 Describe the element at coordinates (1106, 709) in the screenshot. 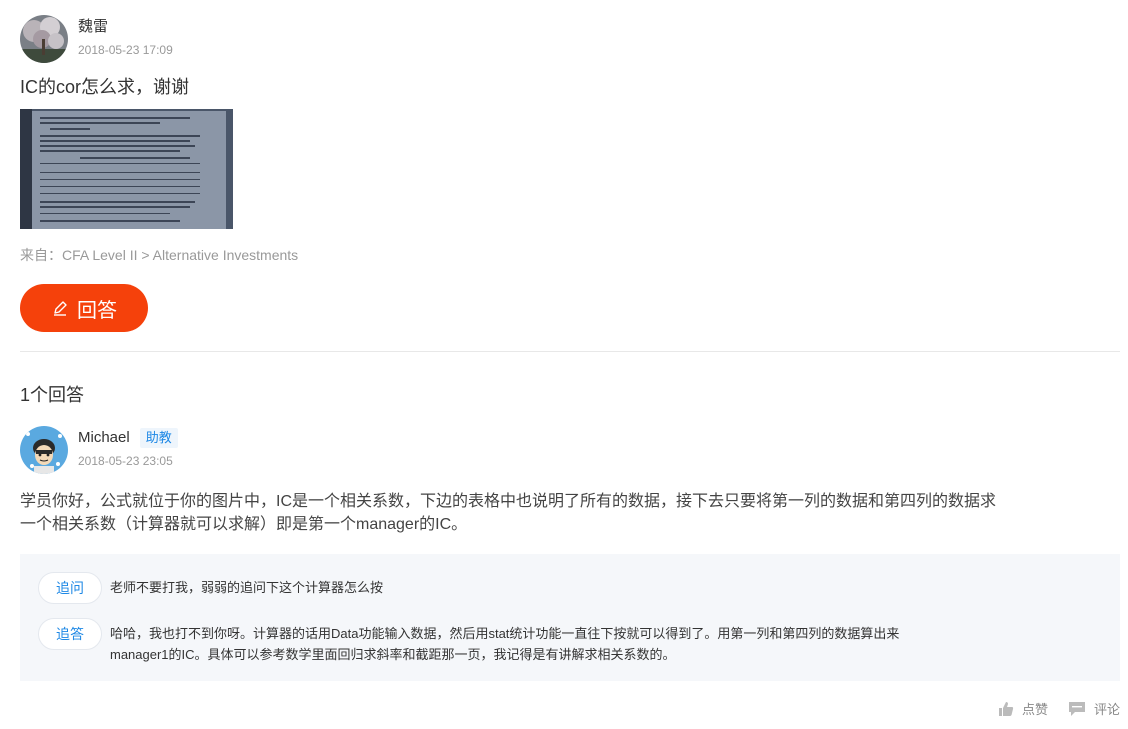

I see `comment-label: 评论` at that location.